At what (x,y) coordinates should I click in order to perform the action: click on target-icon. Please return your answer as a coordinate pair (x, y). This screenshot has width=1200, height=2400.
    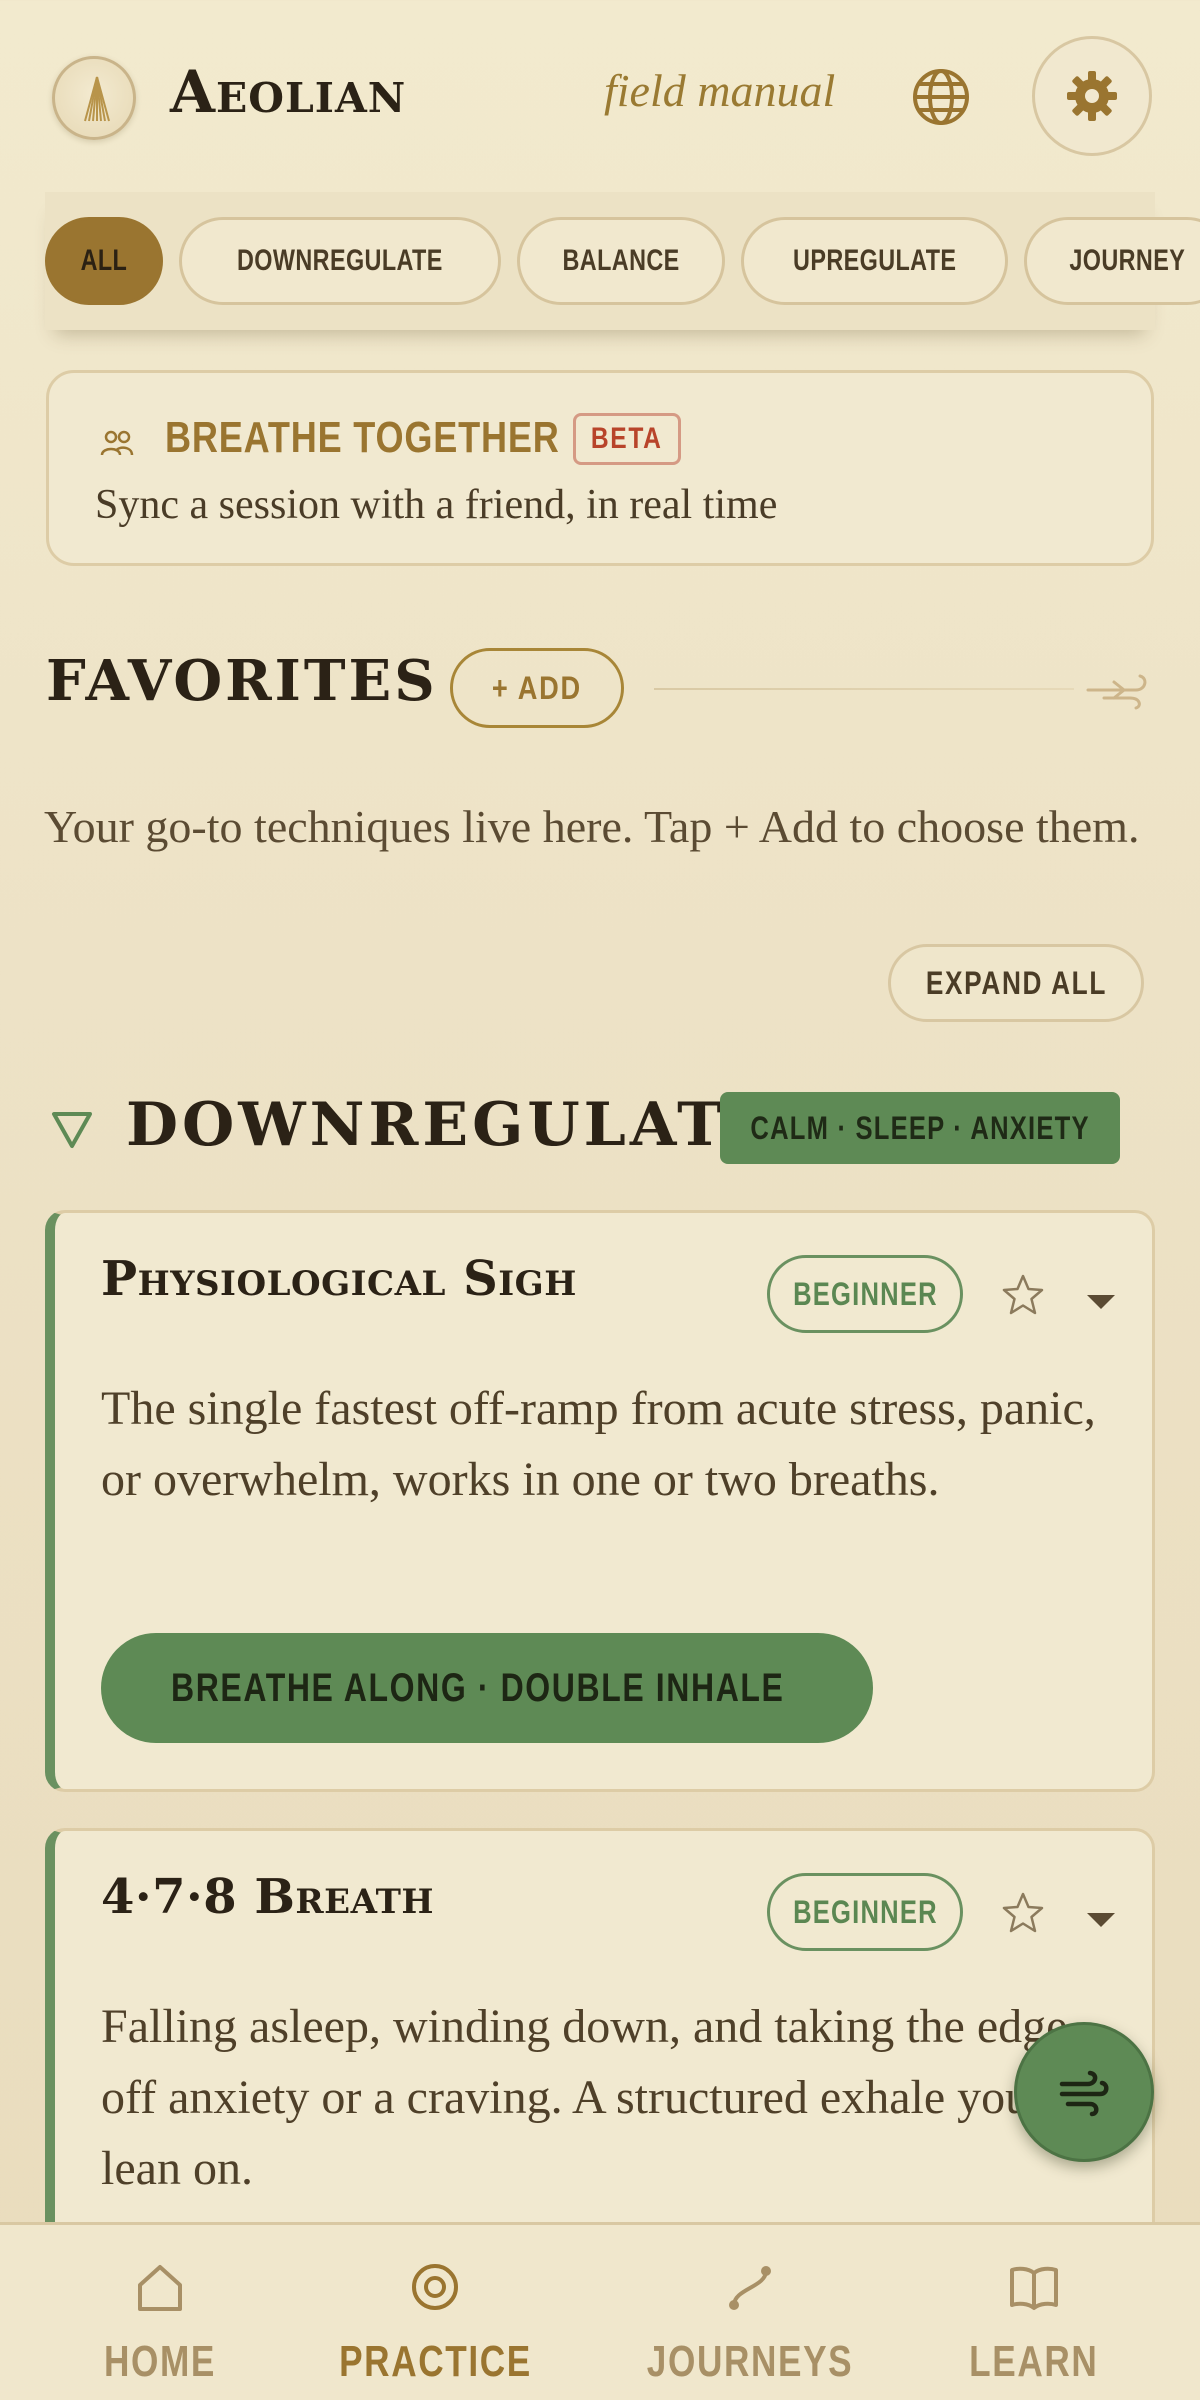
    Looking at the image, I should click on (435, 2287).